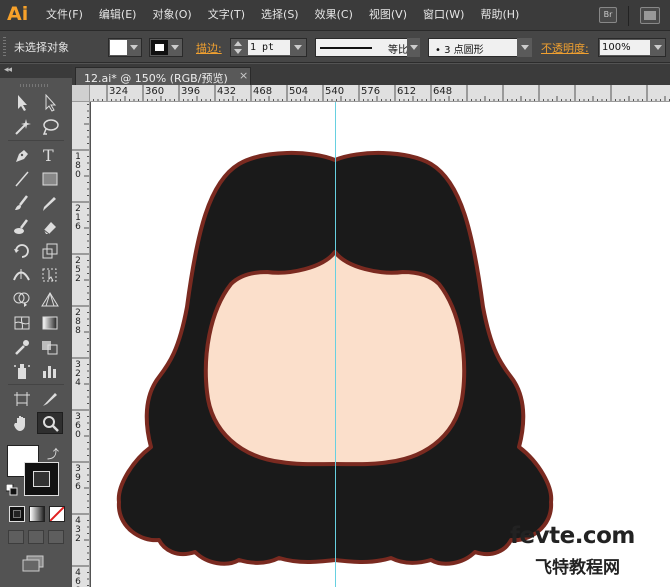 This screenshot has width=670, height=587. What do you see at coordinates (499, 15) in the screenshot?
I see `menu-item: 帮助(H)` at bounding box center [499, 15].